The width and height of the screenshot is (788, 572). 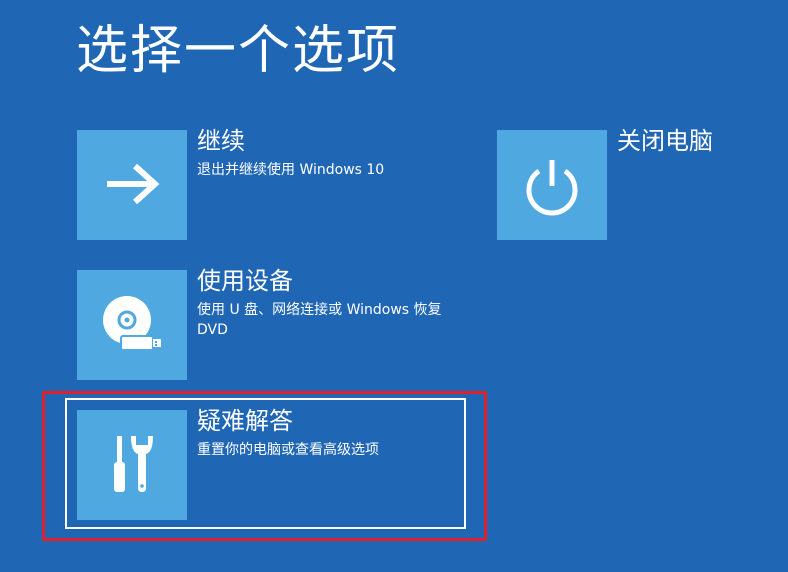 I want to click on use-device-option: 使用设备 使用 U 盘、网络连接或 Windows 恢复 DVD, so click(x=272, y=323).